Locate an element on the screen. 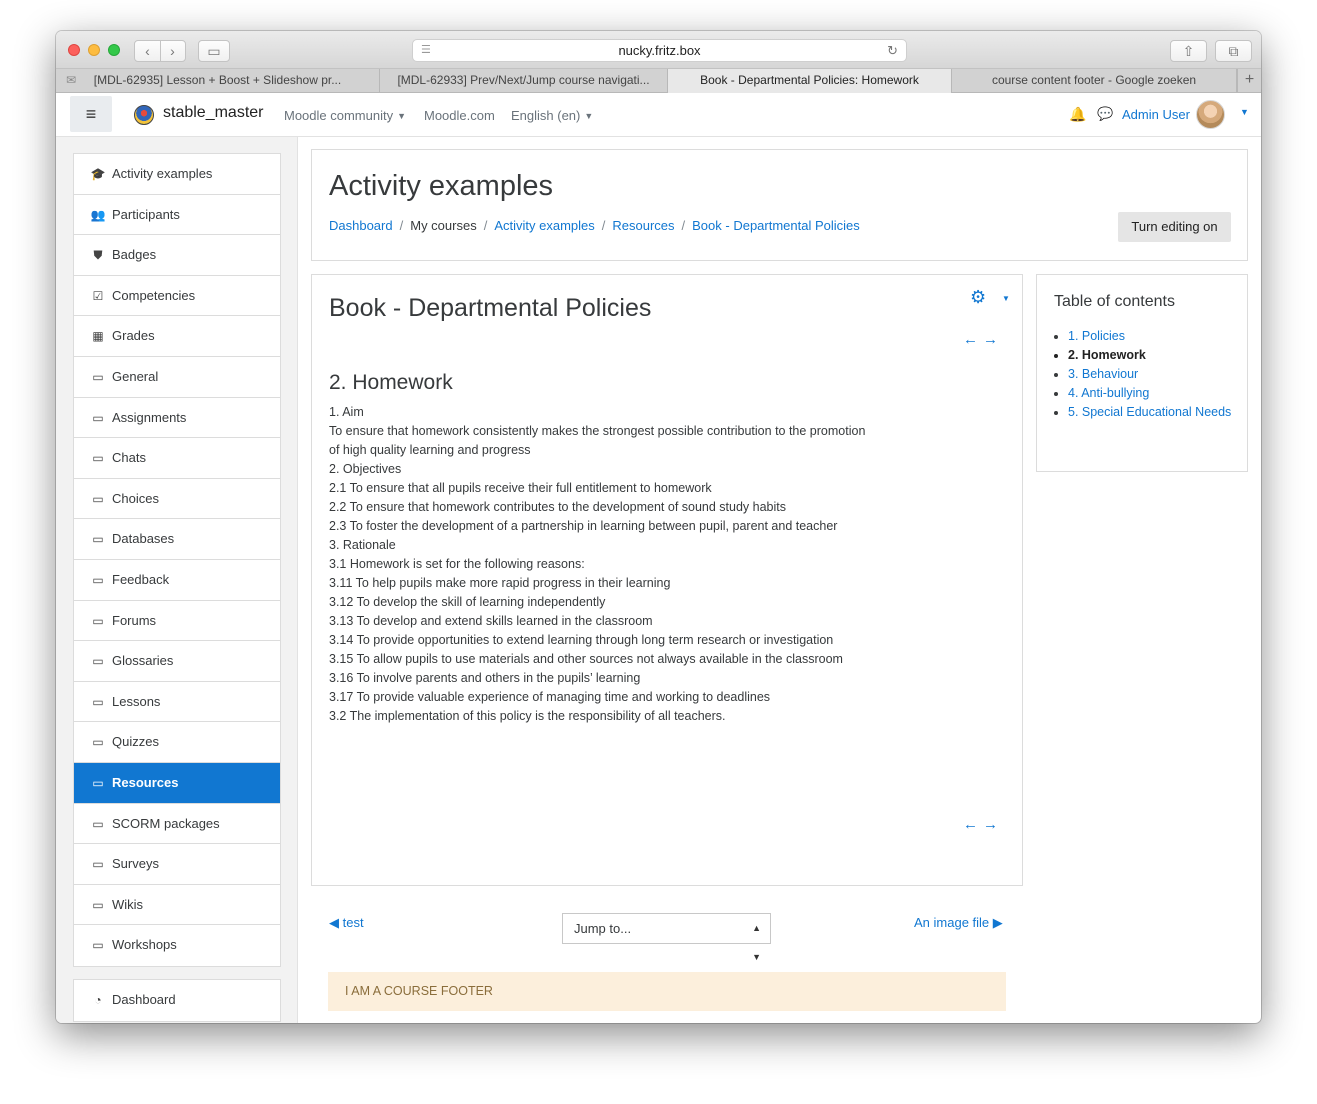 Image resolution: width=1317 pixels, height=1104 pixels. hamburger-menu-icon: ≡ is located at coordinates (91, 114).